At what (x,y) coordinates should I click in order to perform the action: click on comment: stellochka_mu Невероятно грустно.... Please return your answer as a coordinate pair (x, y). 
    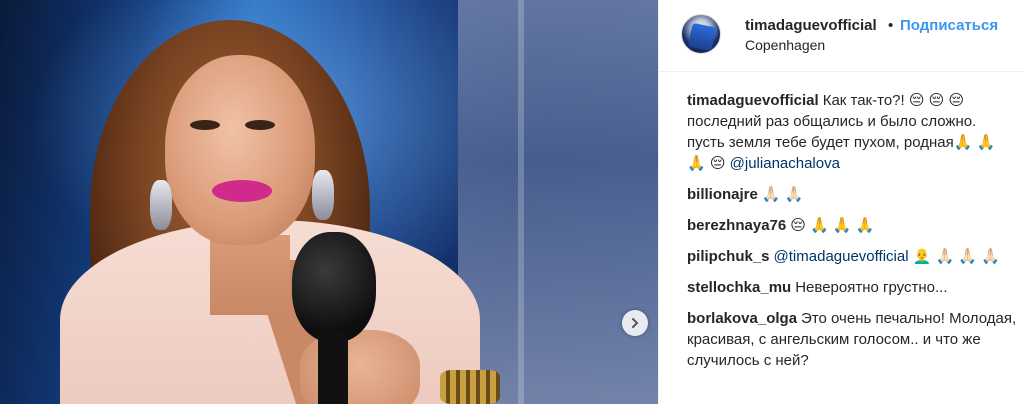
    Looking at the image, I should click on (852, 287).